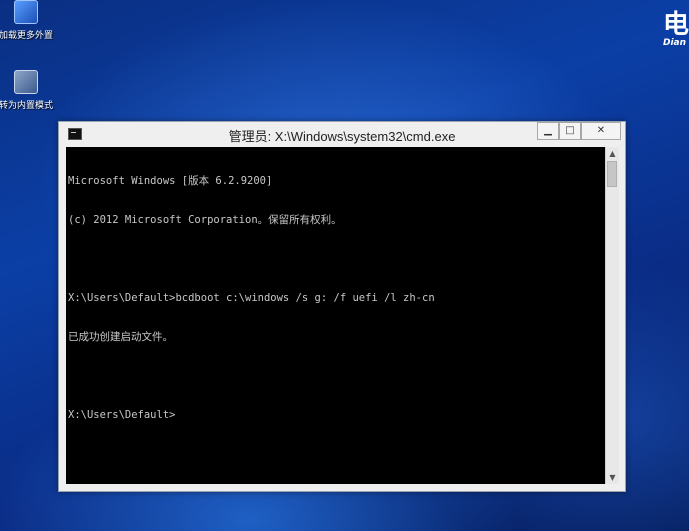 The width and height of the screenshot is (689, 531). I want to click on scroll-up-arrow-icon: ▲, so click(612, 153).